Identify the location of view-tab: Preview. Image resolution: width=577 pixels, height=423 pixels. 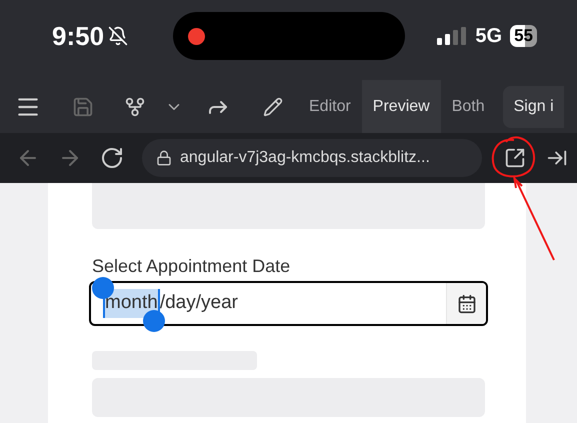
(401, 106).